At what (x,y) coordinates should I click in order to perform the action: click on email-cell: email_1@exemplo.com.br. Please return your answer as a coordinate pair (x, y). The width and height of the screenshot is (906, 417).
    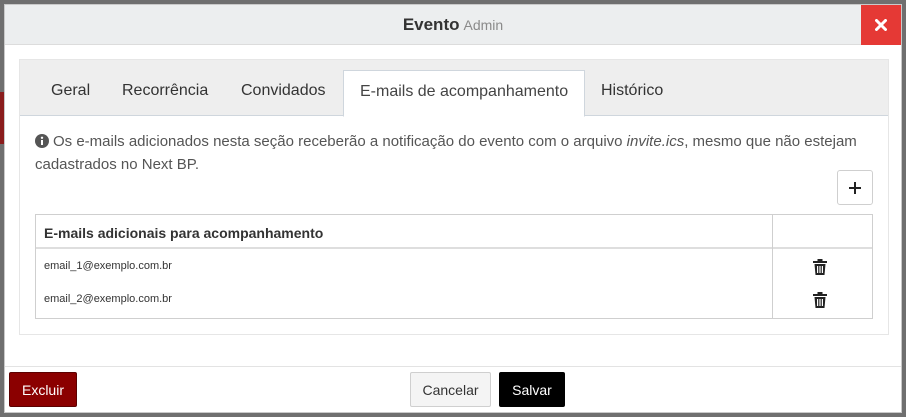
    Looking at the image, I should click on (108, 266).